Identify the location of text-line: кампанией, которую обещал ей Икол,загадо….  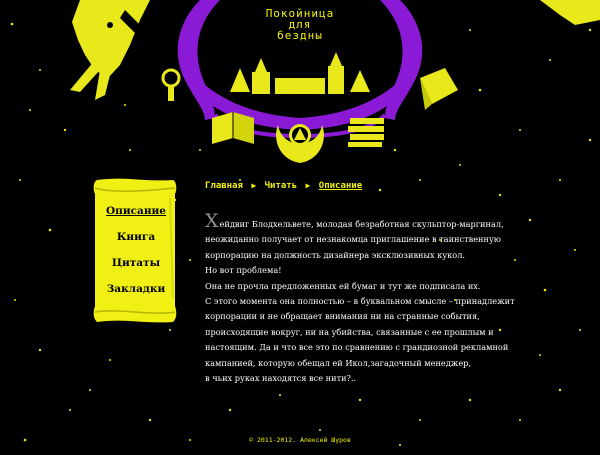
(338, 362).